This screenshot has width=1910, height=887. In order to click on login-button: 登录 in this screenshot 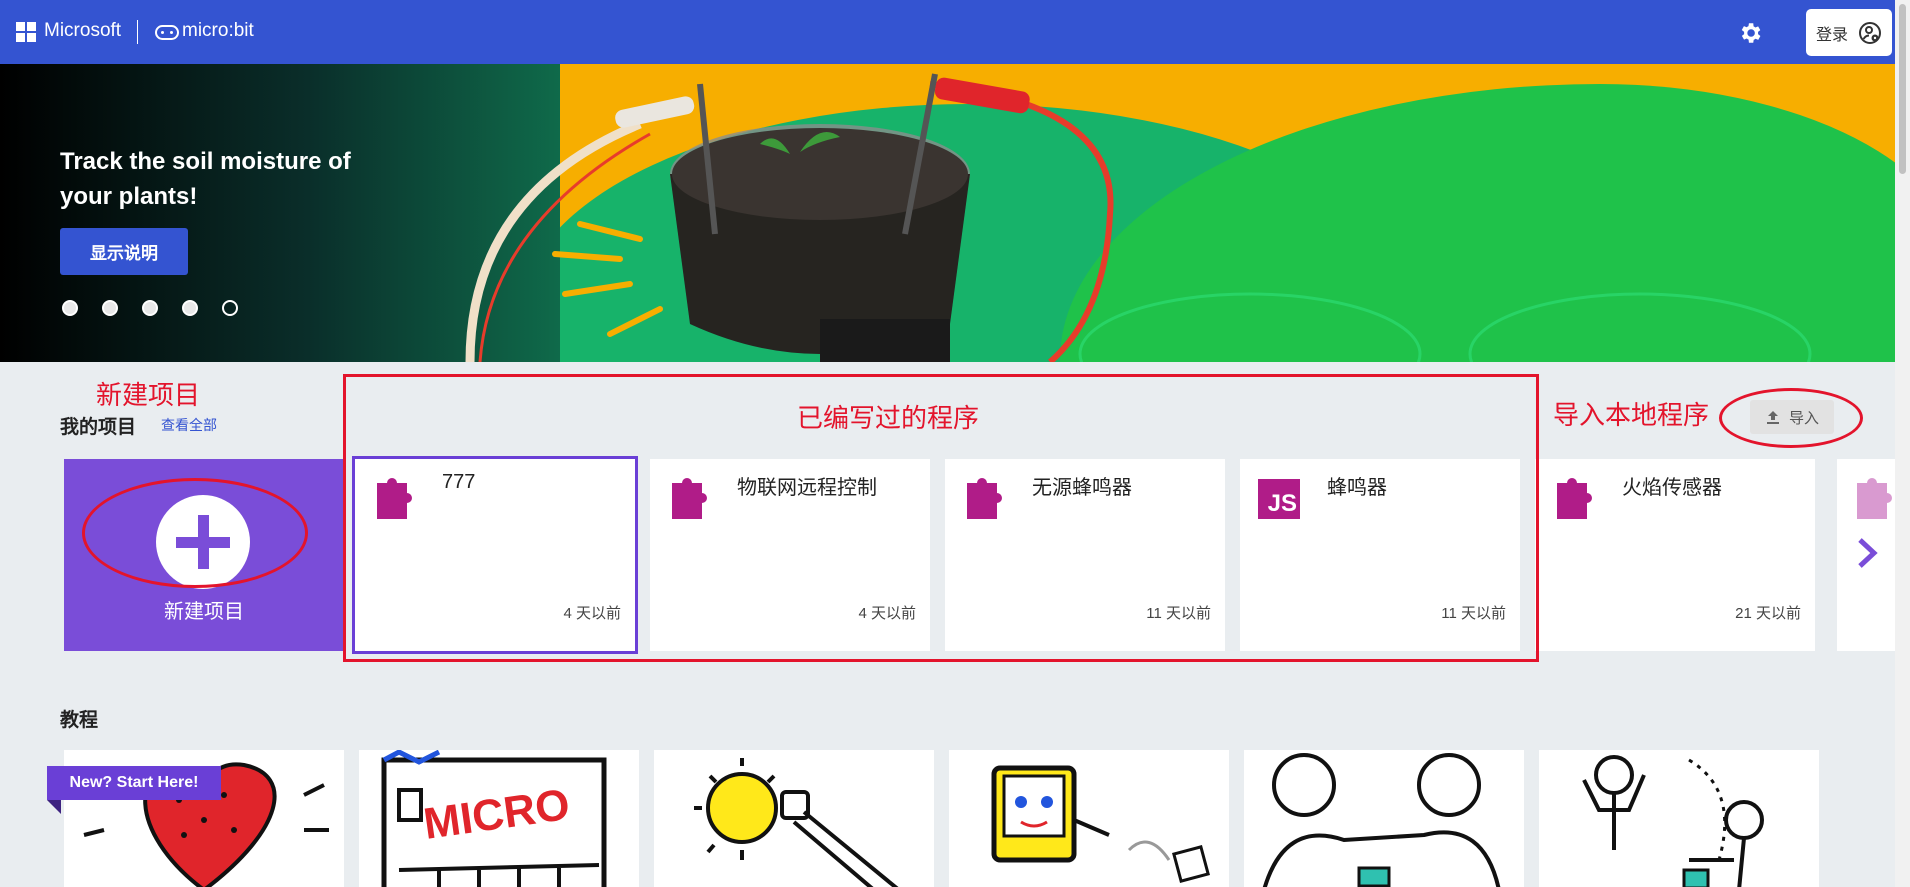, I will do `click(1849, 32)`.